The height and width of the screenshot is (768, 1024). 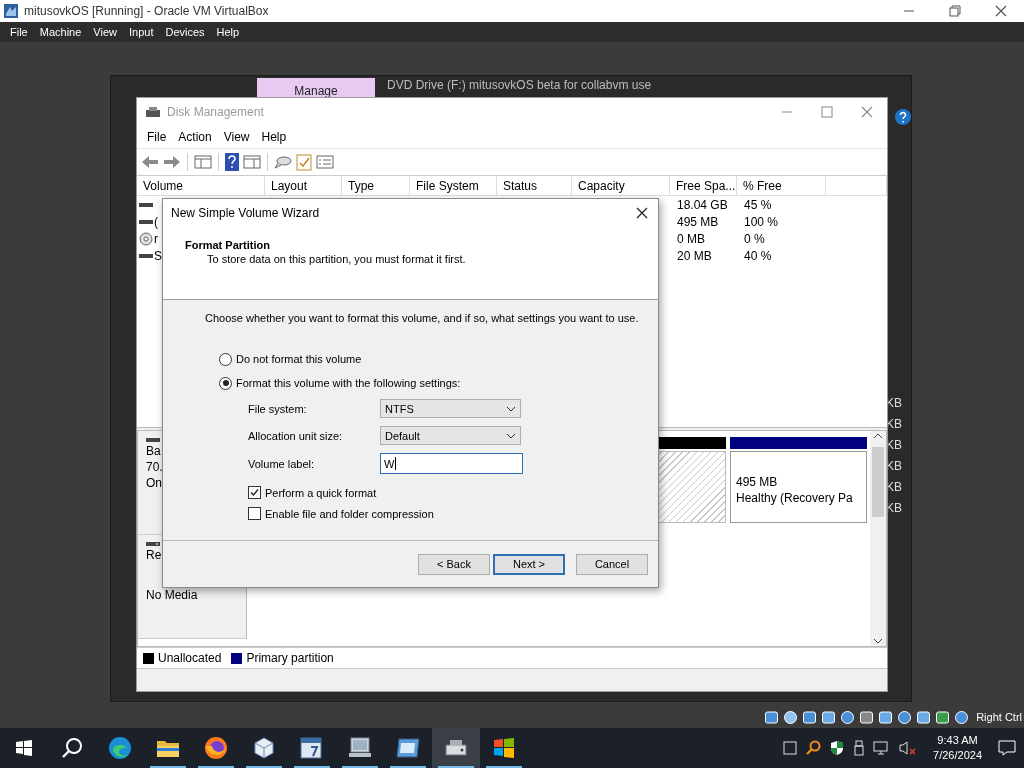 I want to click on back-arrow-icon, so click(x=150, y=162).